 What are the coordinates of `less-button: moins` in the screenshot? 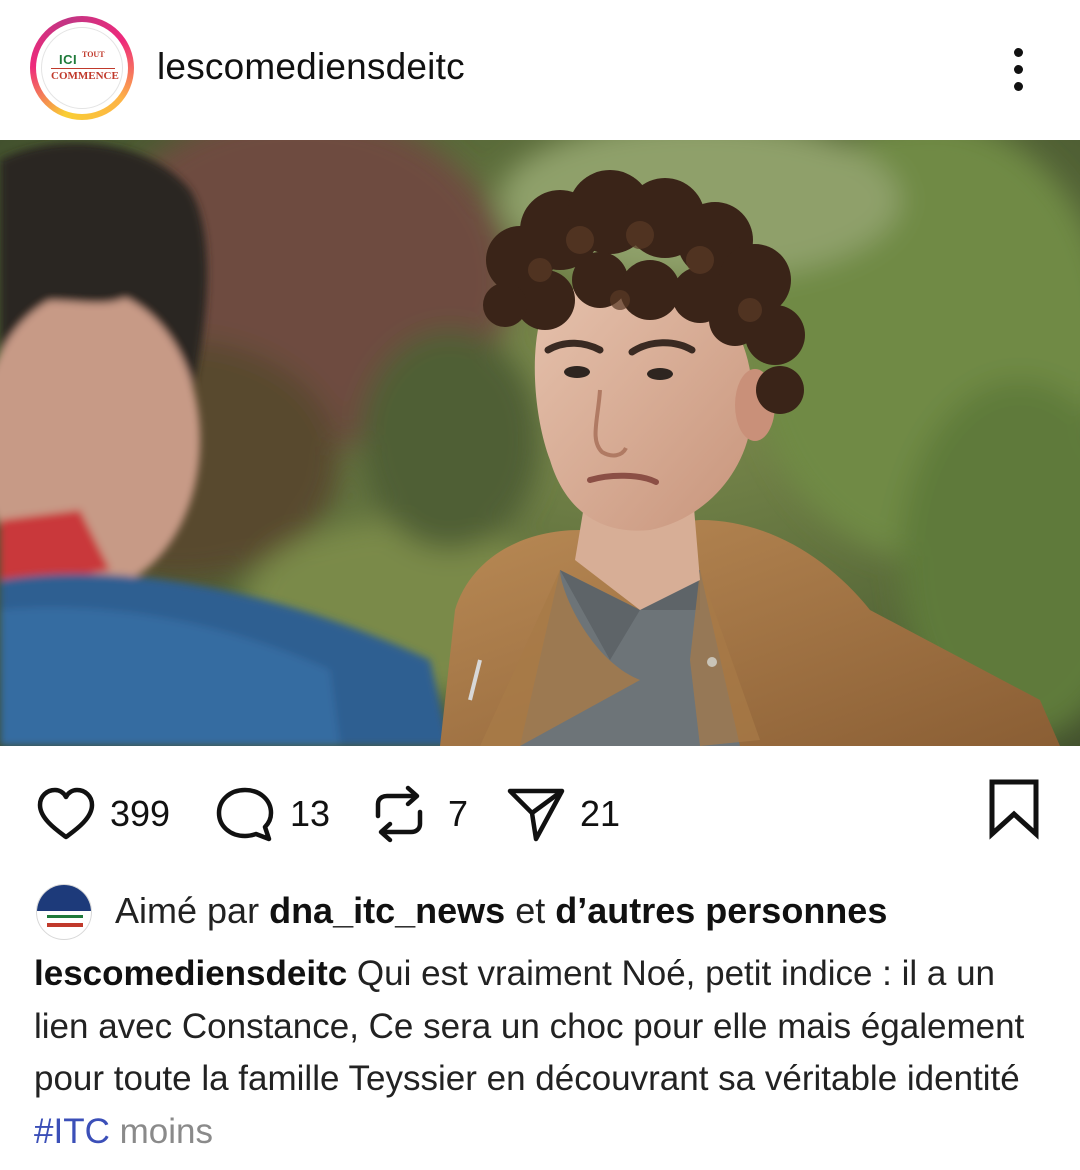 It's located at (161, 1131).